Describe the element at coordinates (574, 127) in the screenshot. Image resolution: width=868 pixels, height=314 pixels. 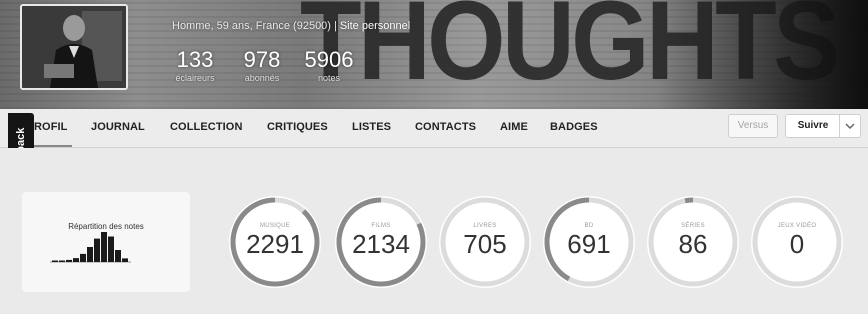
I see `tab-badges: BADGES` at that location.